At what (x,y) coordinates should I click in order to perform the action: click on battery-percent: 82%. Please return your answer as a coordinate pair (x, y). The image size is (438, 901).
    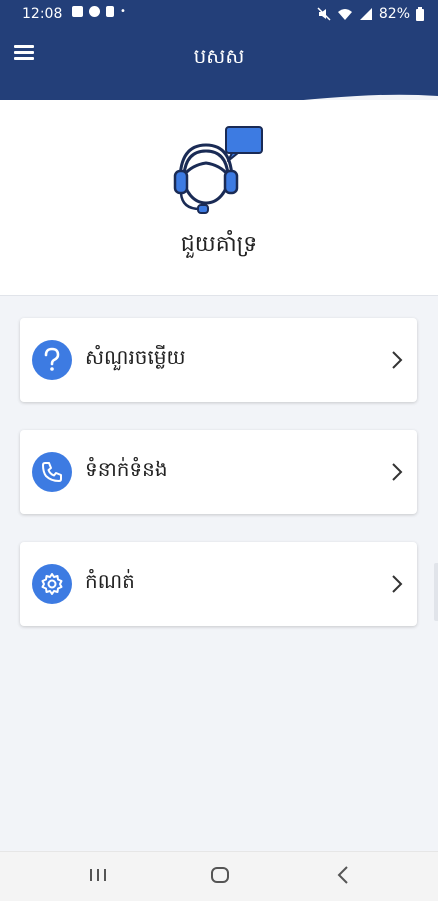
    Looking at the image, I should click on (394, 14).